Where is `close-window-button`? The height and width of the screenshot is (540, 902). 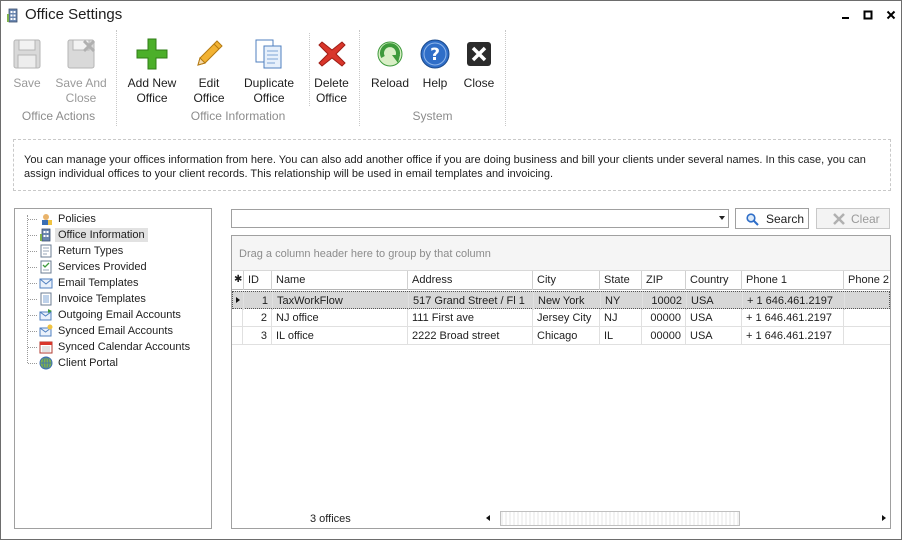 close-window-button is located at coordinates (891, 15).